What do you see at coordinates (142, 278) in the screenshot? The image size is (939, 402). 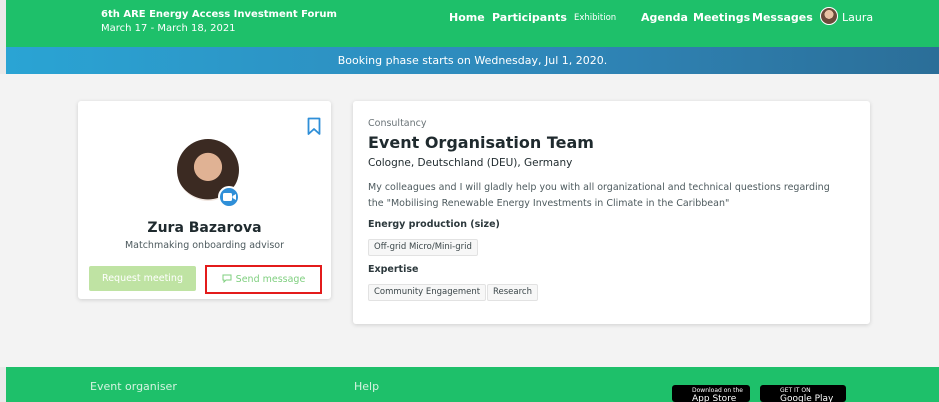 I see `request-meeting-button: Request meeting` at bounding box center [142, 278].